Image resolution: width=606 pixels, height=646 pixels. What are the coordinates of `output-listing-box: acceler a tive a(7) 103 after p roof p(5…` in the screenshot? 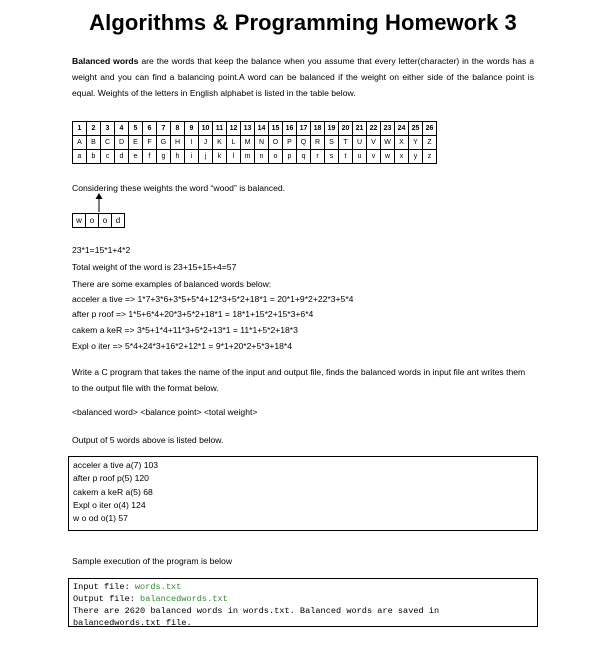 It's located at (303, 493).